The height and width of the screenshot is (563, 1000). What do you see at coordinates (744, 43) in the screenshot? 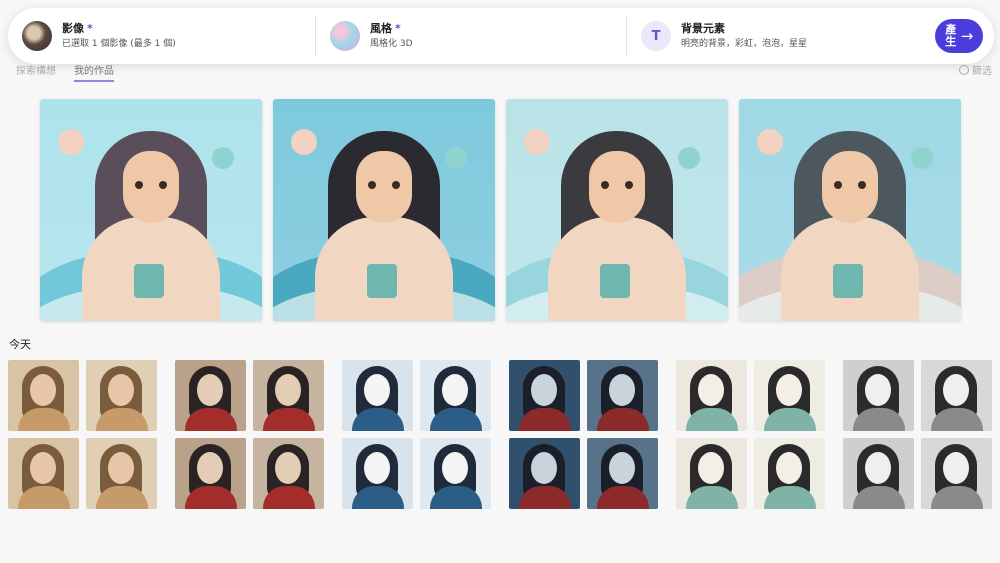
I see `background-subtitle: 明亮的背景，彩虹，泡泡，星星` at bounding box center [744, 43].